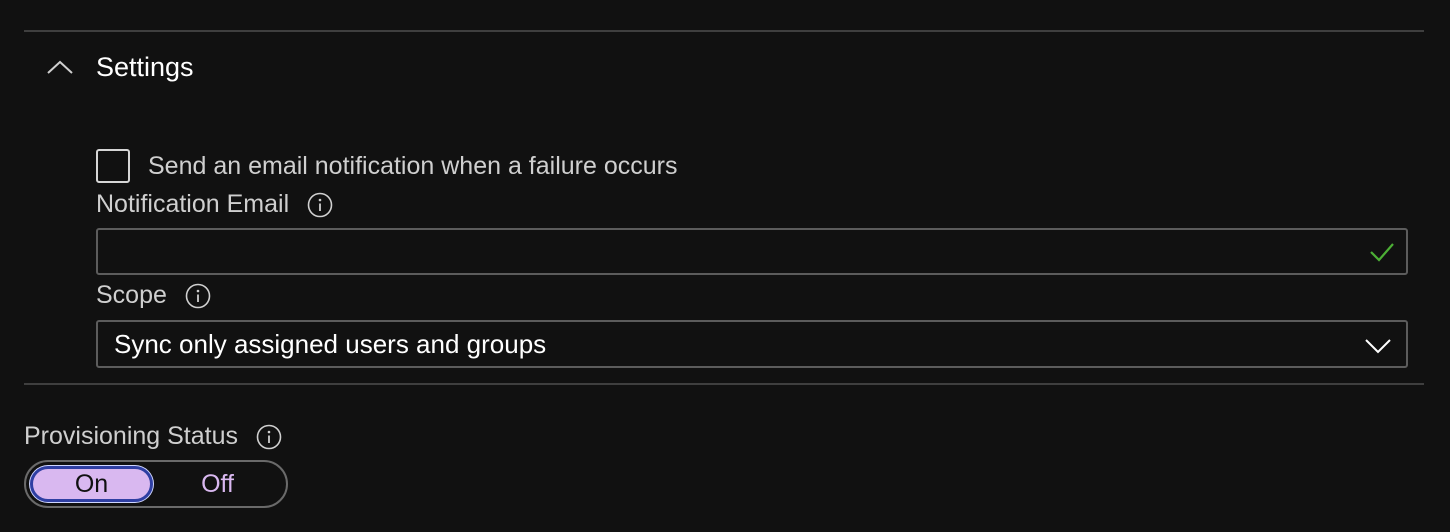 The image size is (1450, 532). What do you see at coordinates (724, 31) in the screenshot?
I see `section-divider-top` at bounding box center [724, 31].